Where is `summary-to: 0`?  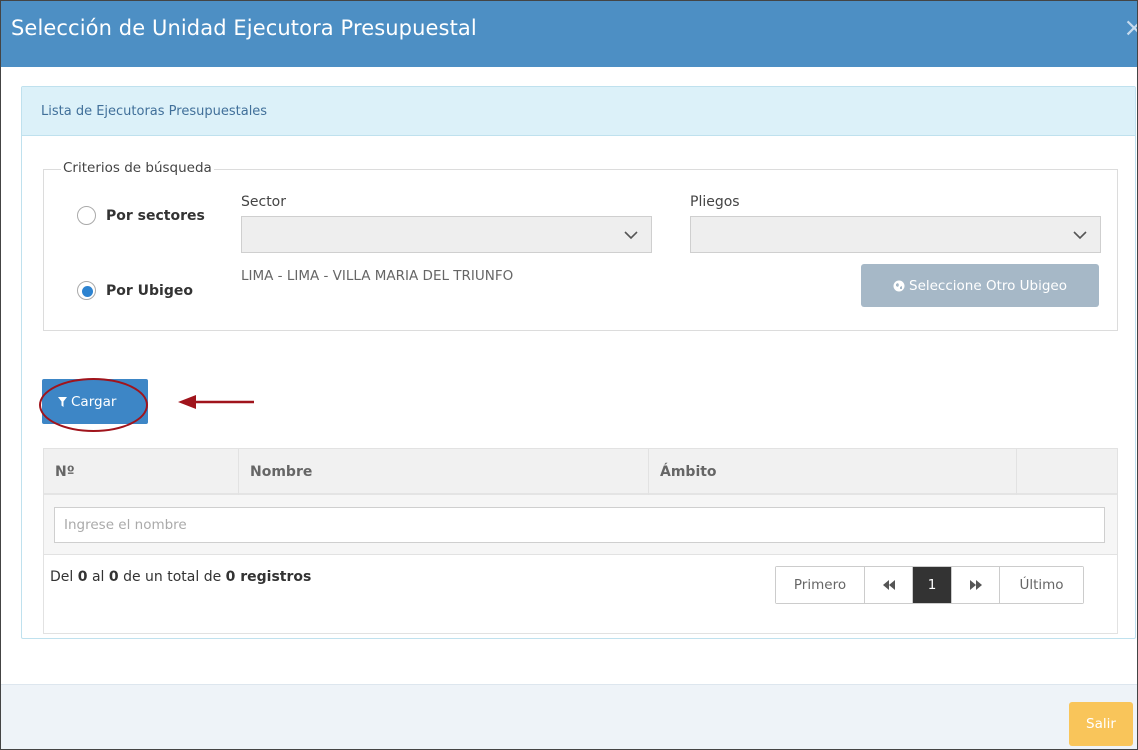 summary-to: 0 is located at coordinates (113, 577).